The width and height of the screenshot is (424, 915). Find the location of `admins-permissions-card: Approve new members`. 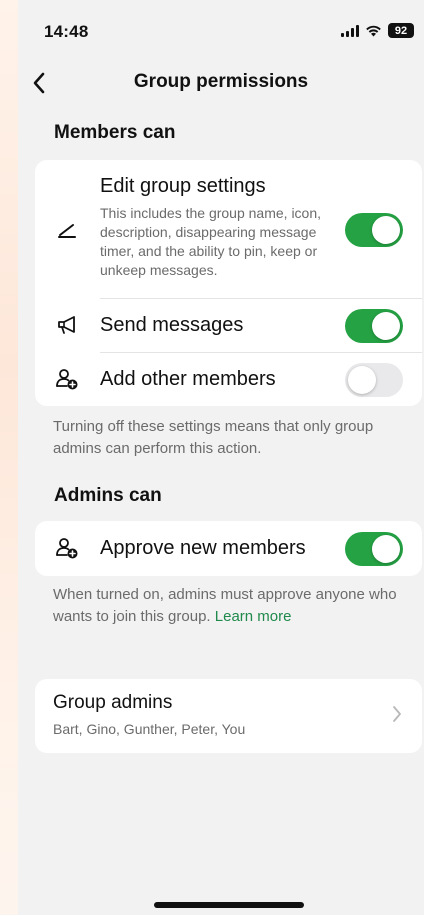

admins-permissions-card: Approve new members is located at coordinates (228, 548).